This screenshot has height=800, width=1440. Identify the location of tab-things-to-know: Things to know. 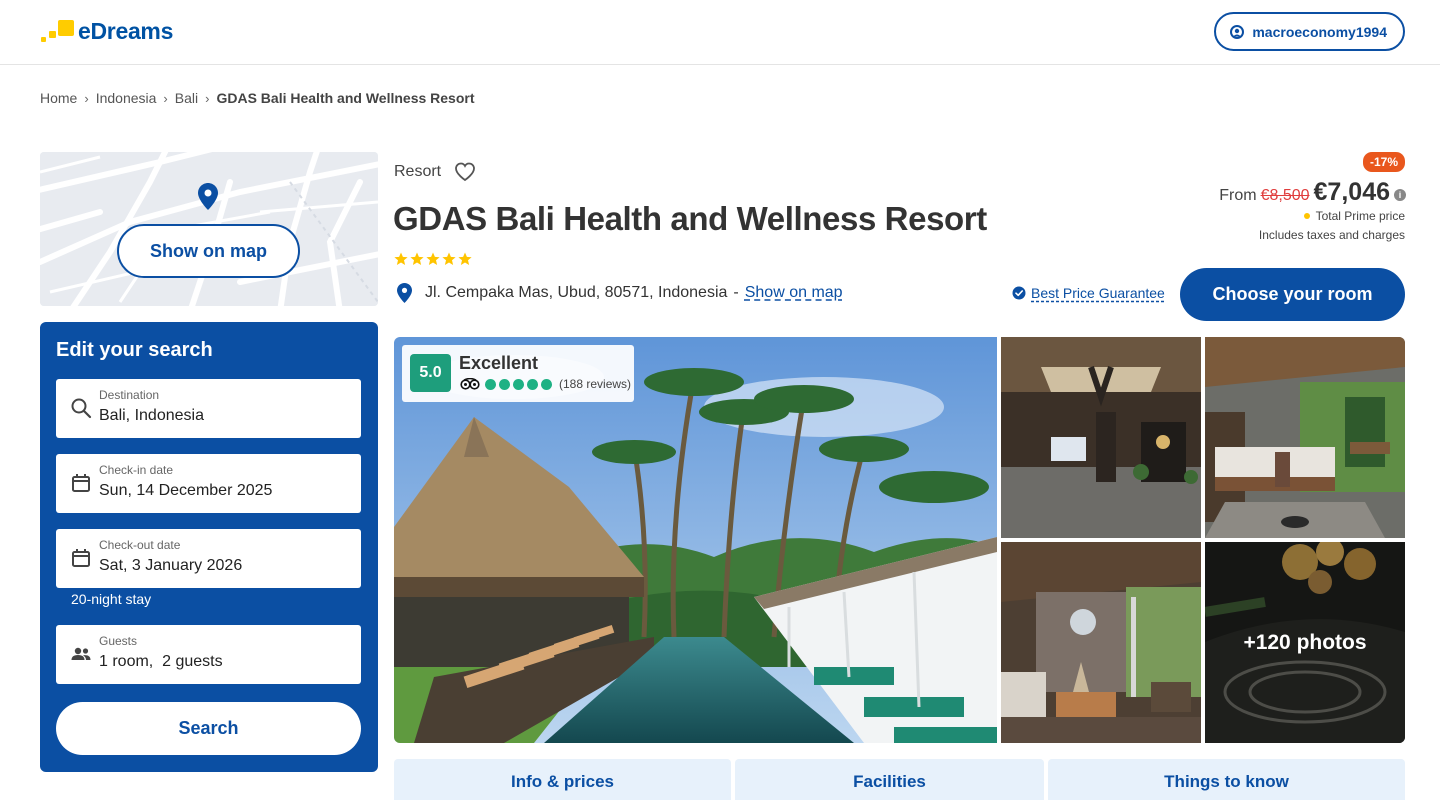
(1226, 779).